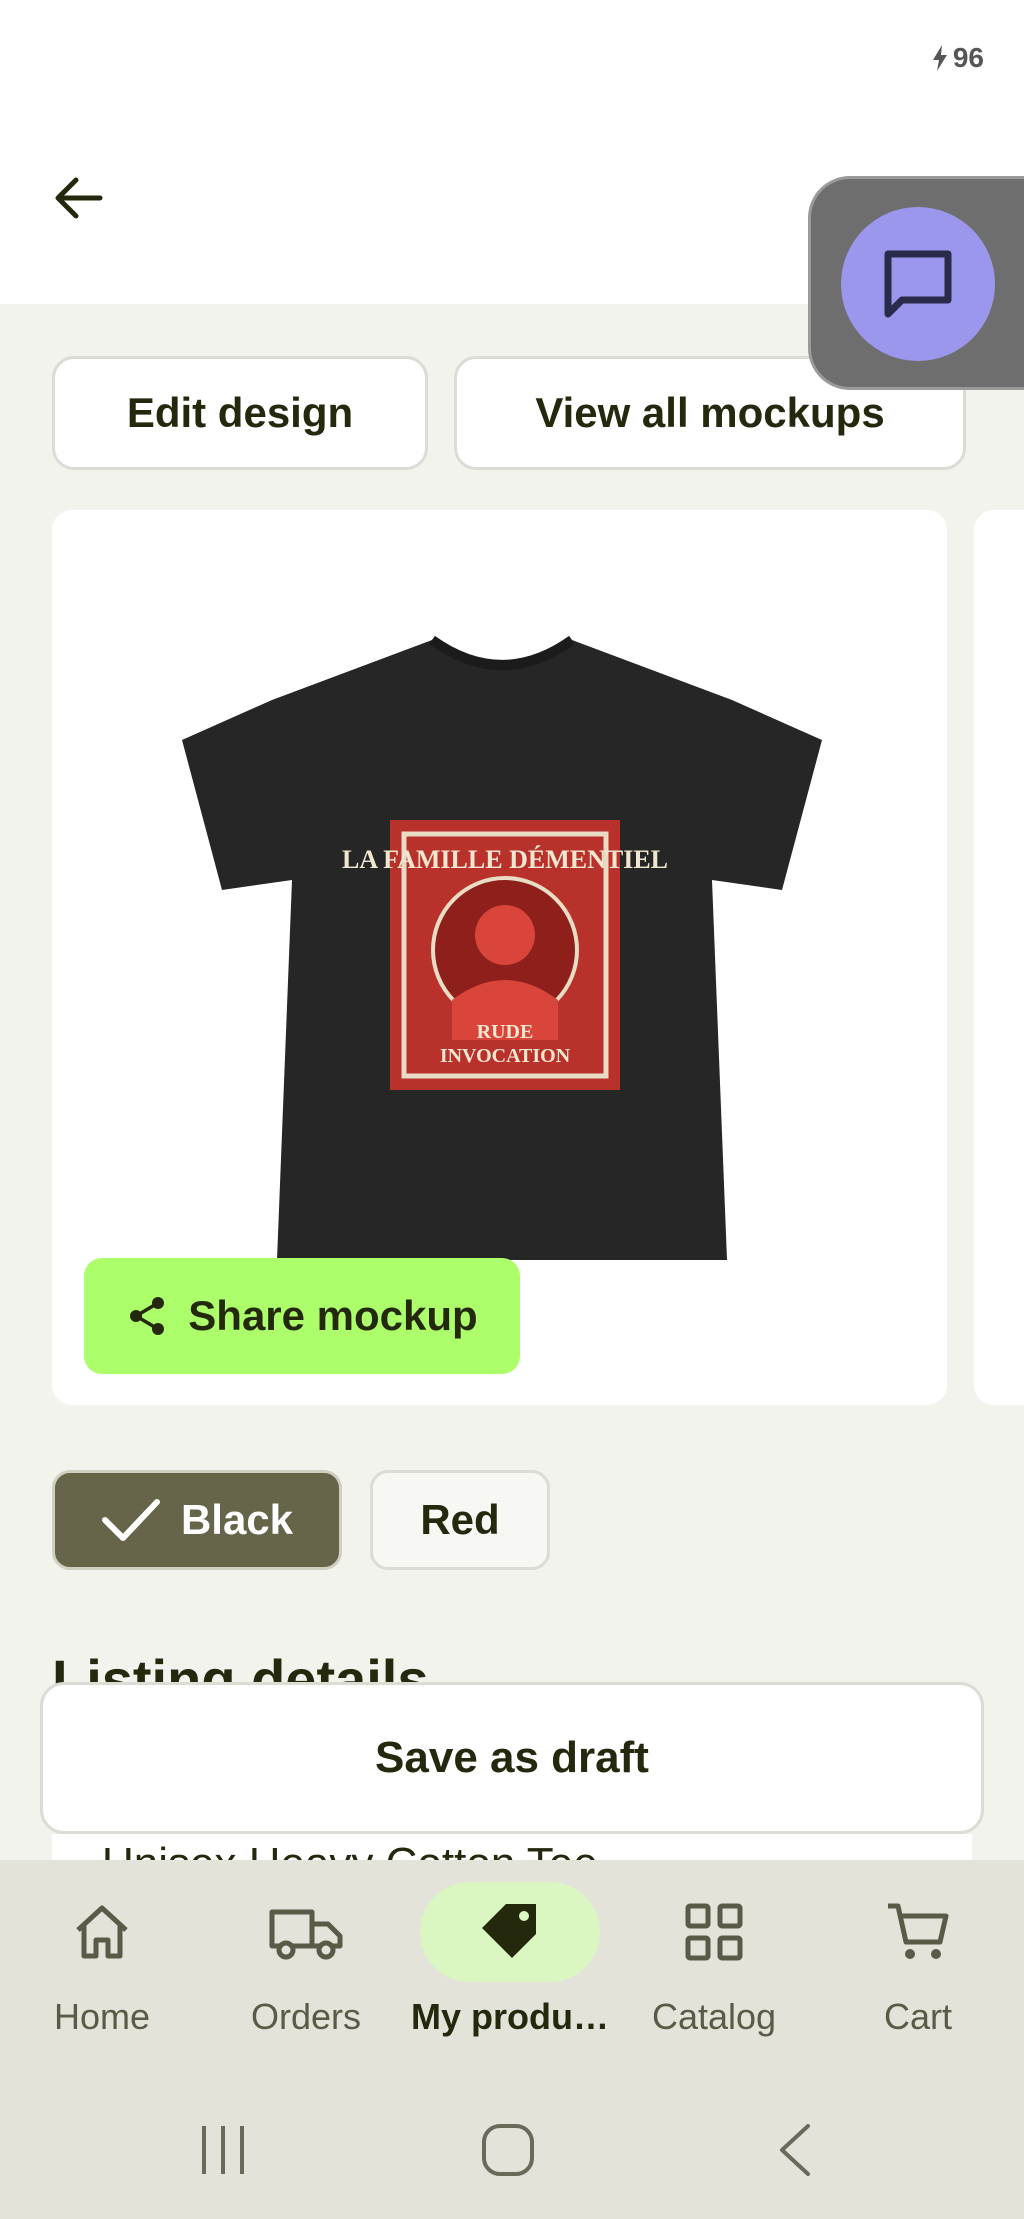  What do you see at coordinates (918, 1970) in the screenshot?
I see `nav-cart: Cart` at bounding box center [918, 1970].